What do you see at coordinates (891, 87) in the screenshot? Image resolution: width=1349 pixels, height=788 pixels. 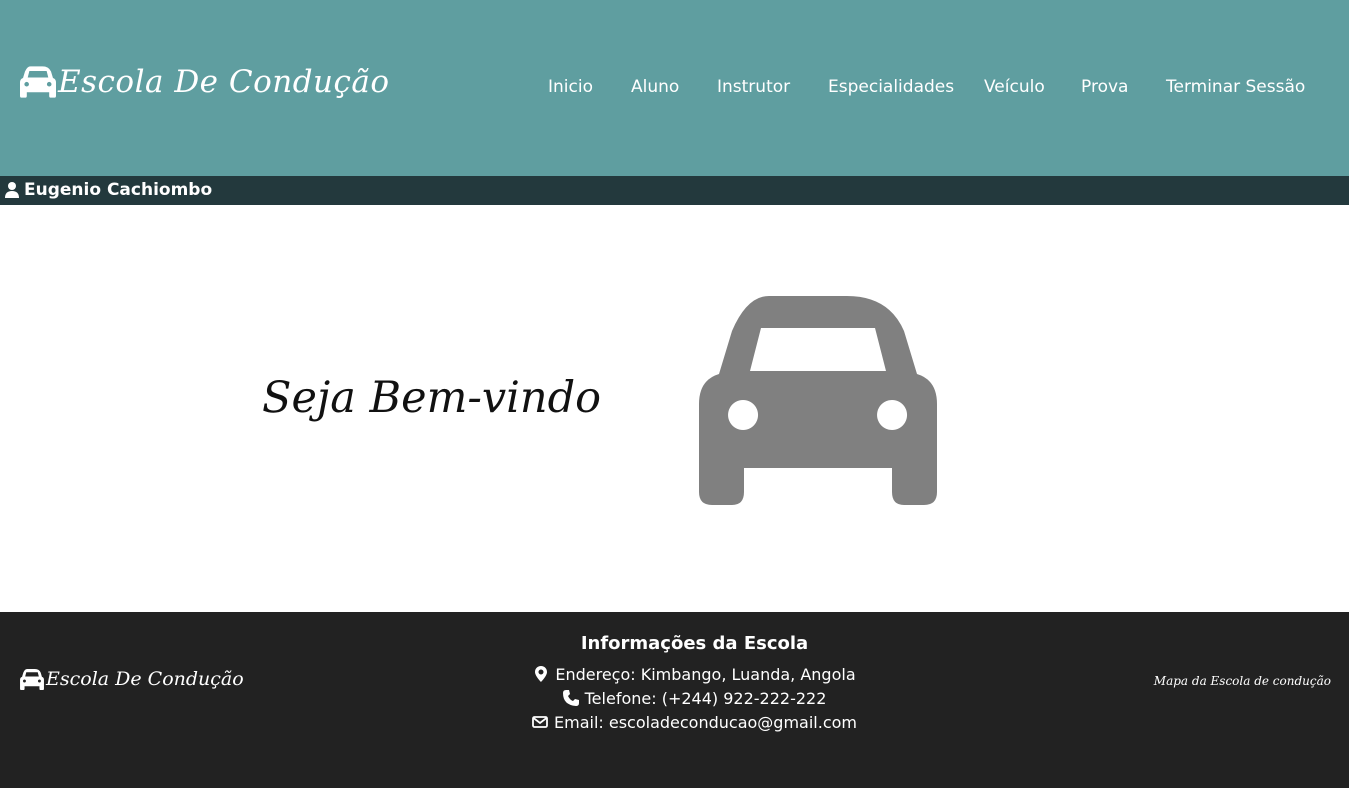 I see `nav-especialidades: Especialidades` at bounding box center [891, 87].